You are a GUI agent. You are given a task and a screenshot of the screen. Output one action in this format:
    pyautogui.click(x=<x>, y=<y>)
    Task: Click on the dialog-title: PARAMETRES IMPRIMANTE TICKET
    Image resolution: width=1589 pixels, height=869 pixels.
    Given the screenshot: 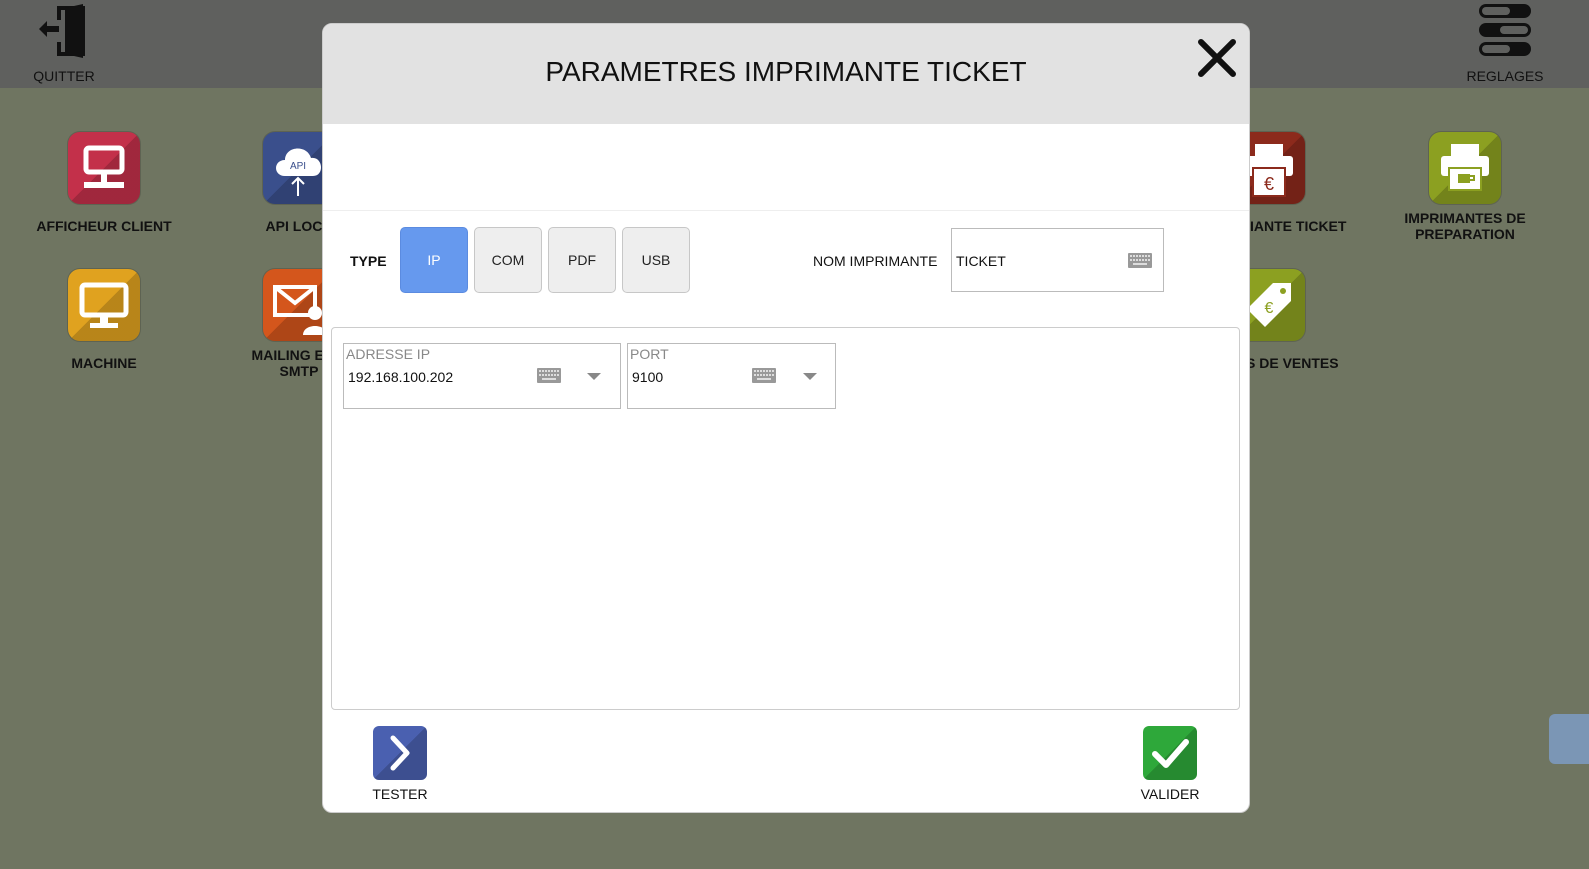 What is the action you would take?
    pyautogui.click(x=786, y=71)
    